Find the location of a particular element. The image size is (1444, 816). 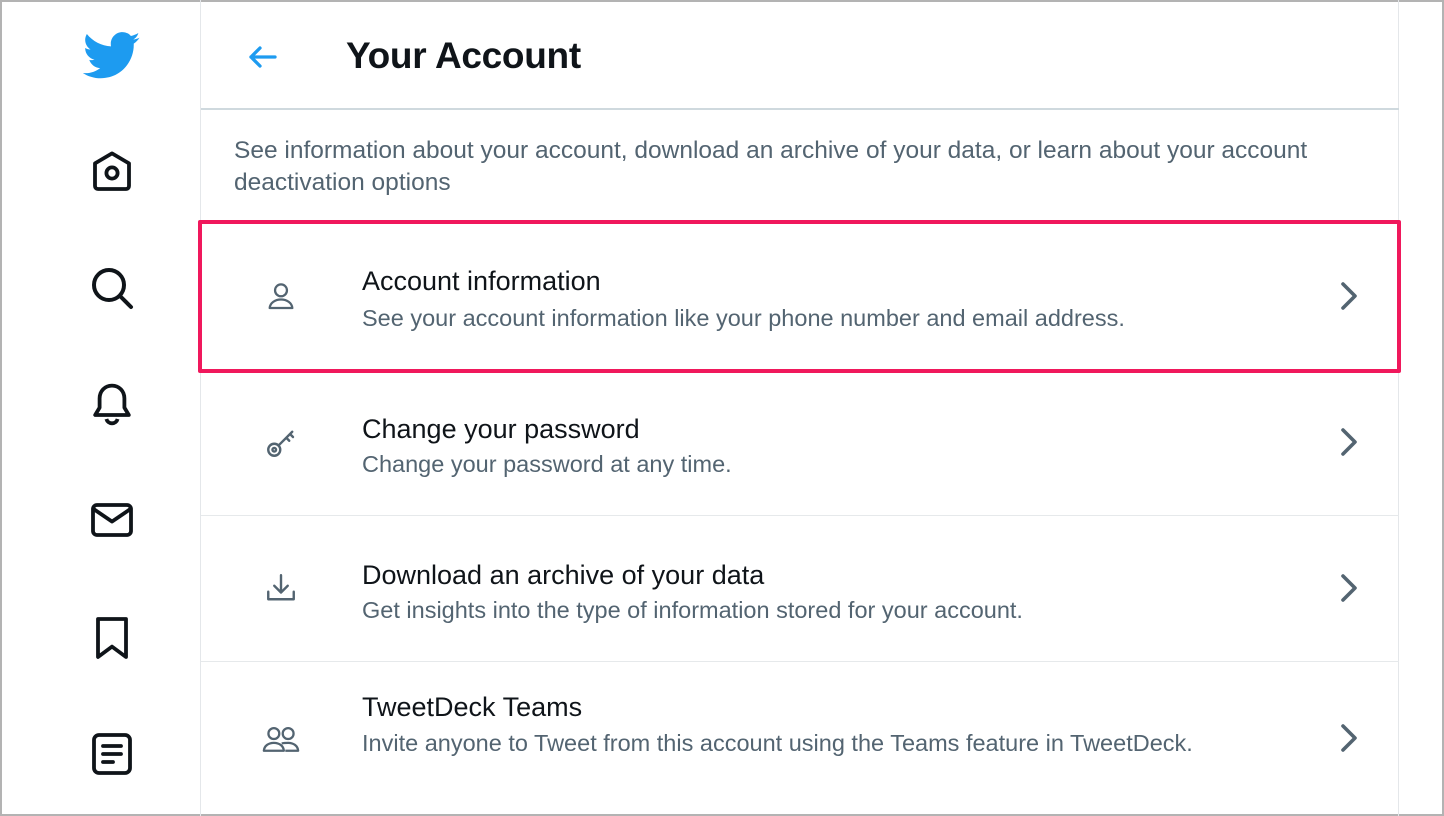

key-icon is located at coordinates (281, 443).